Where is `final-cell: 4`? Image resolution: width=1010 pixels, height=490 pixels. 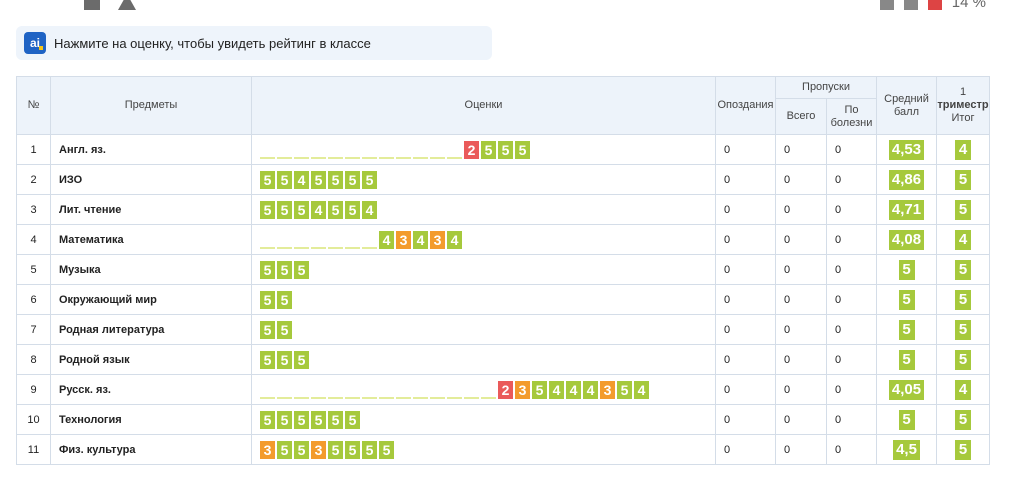 final-cell: 4 is located at coordinates (963, 149).